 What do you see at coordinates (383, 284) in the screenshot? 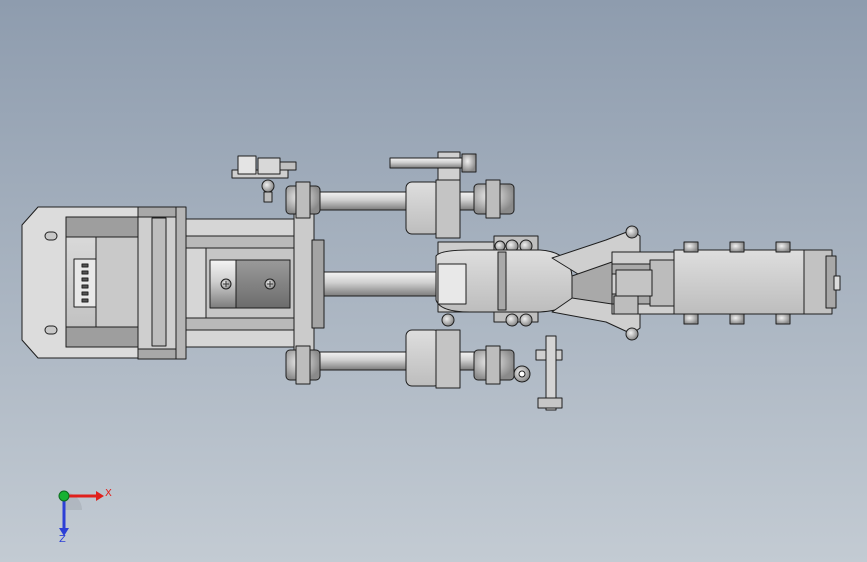
I see `lead-screw` at bounding box center [383, 284].